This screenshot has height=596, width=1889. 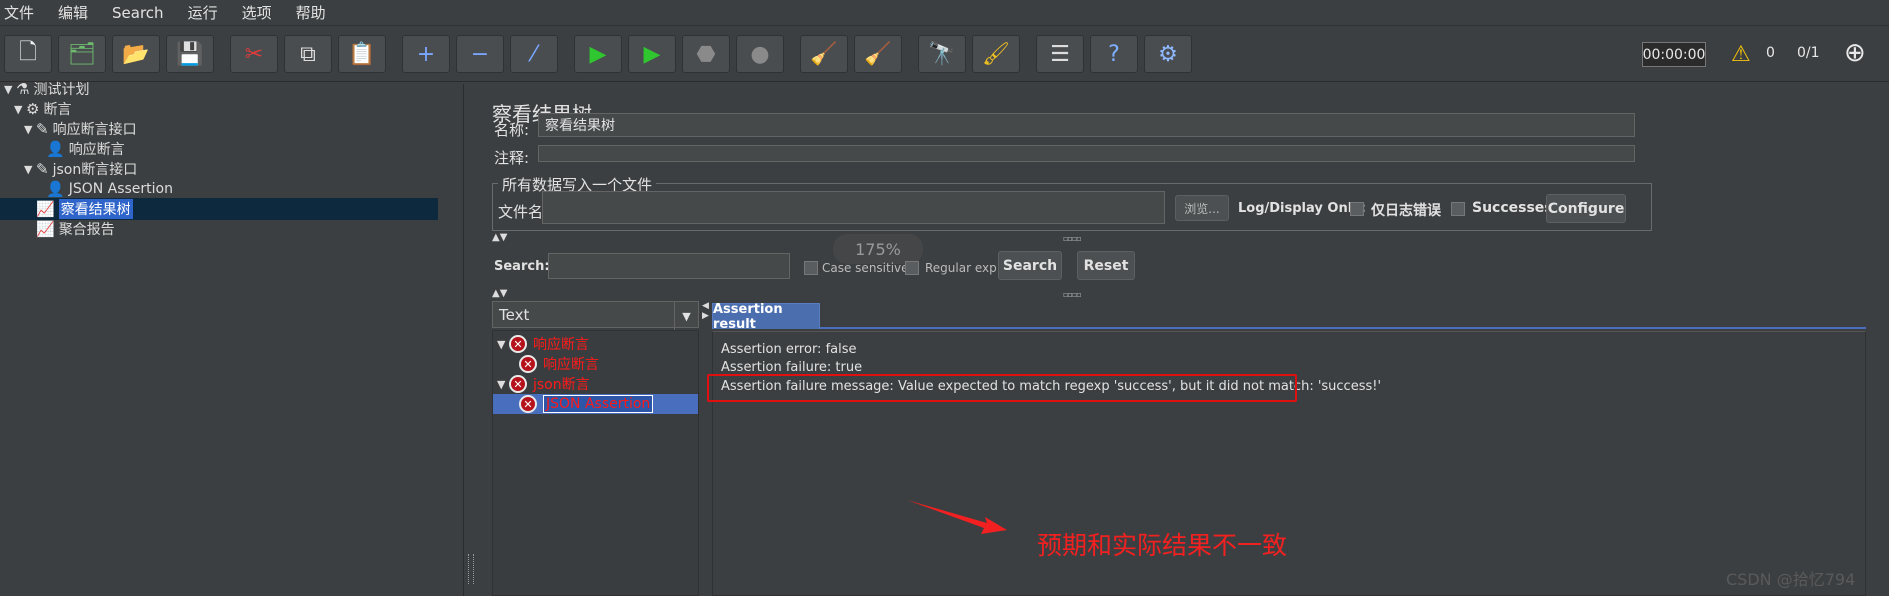 What do you see at coordinates (1357, 209) in the screenshot?
I see `errors-only-checkbox` at bounding box center [1357, 209].